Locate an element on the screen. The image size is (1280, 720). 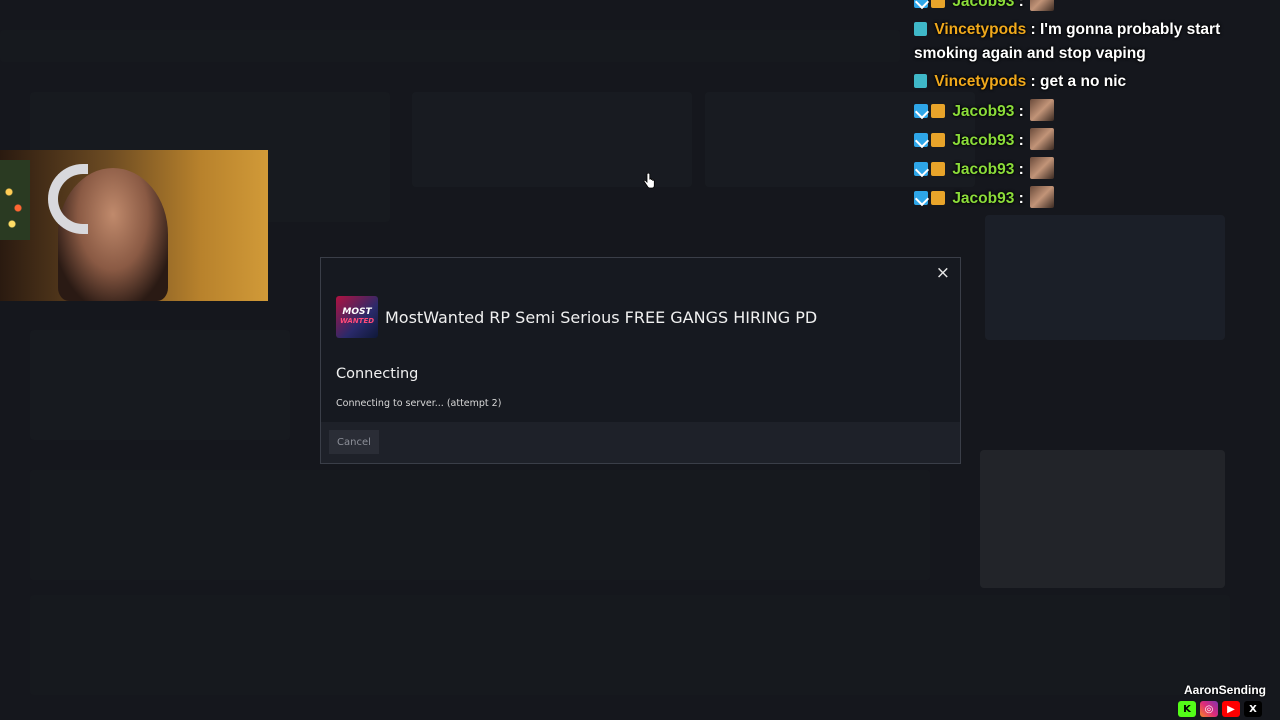
status-detail: Connecting to server... (attempt 2) is located at coordinates (419, 403).